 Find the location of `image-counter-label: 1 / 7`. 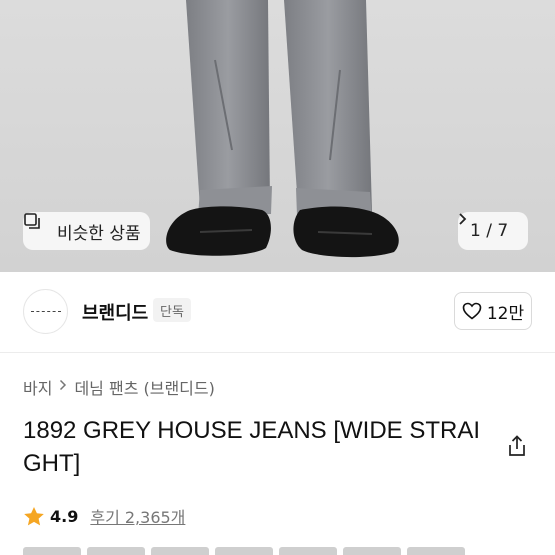

image-counter-label: 1 / 7 is located at coordinates (489, 231).